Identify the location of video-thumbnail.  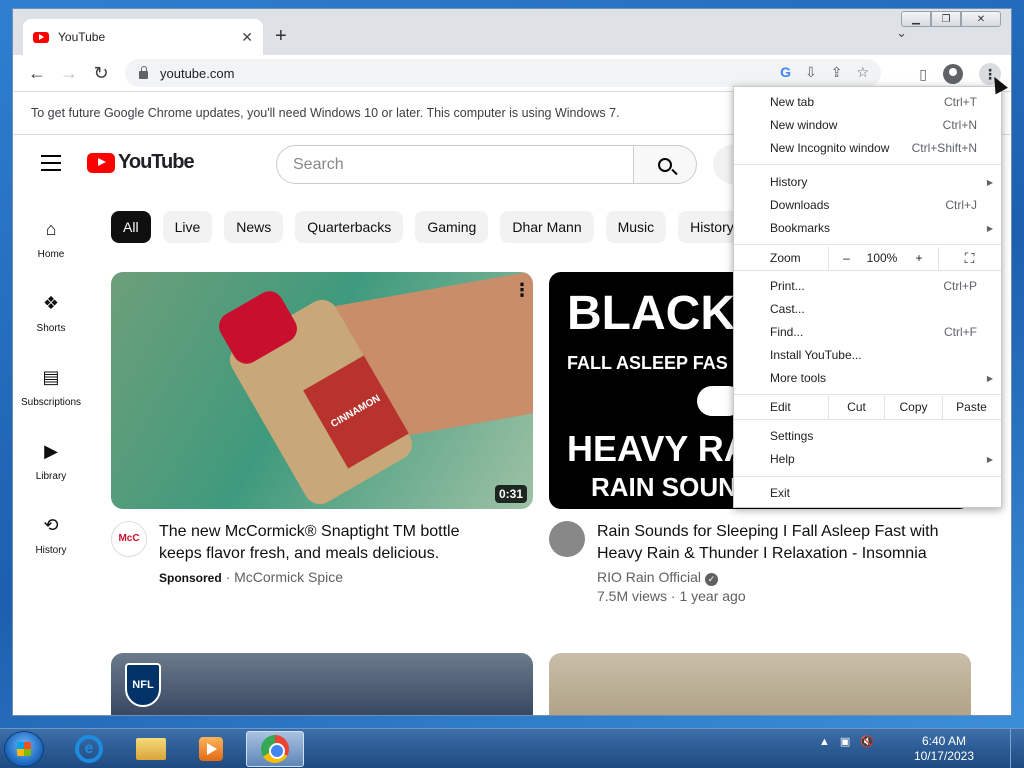
(760, 684).